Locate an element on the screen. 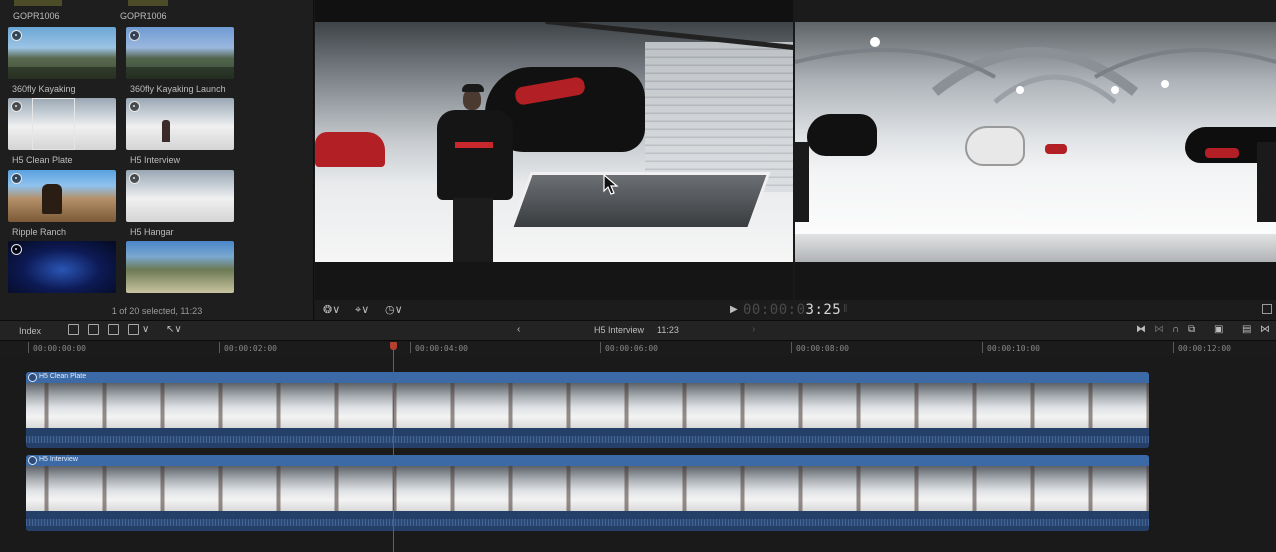 This screenshot has width=1276, height=552. vr-headset-icon: ❂∨ is located at coordinates (331, 309).